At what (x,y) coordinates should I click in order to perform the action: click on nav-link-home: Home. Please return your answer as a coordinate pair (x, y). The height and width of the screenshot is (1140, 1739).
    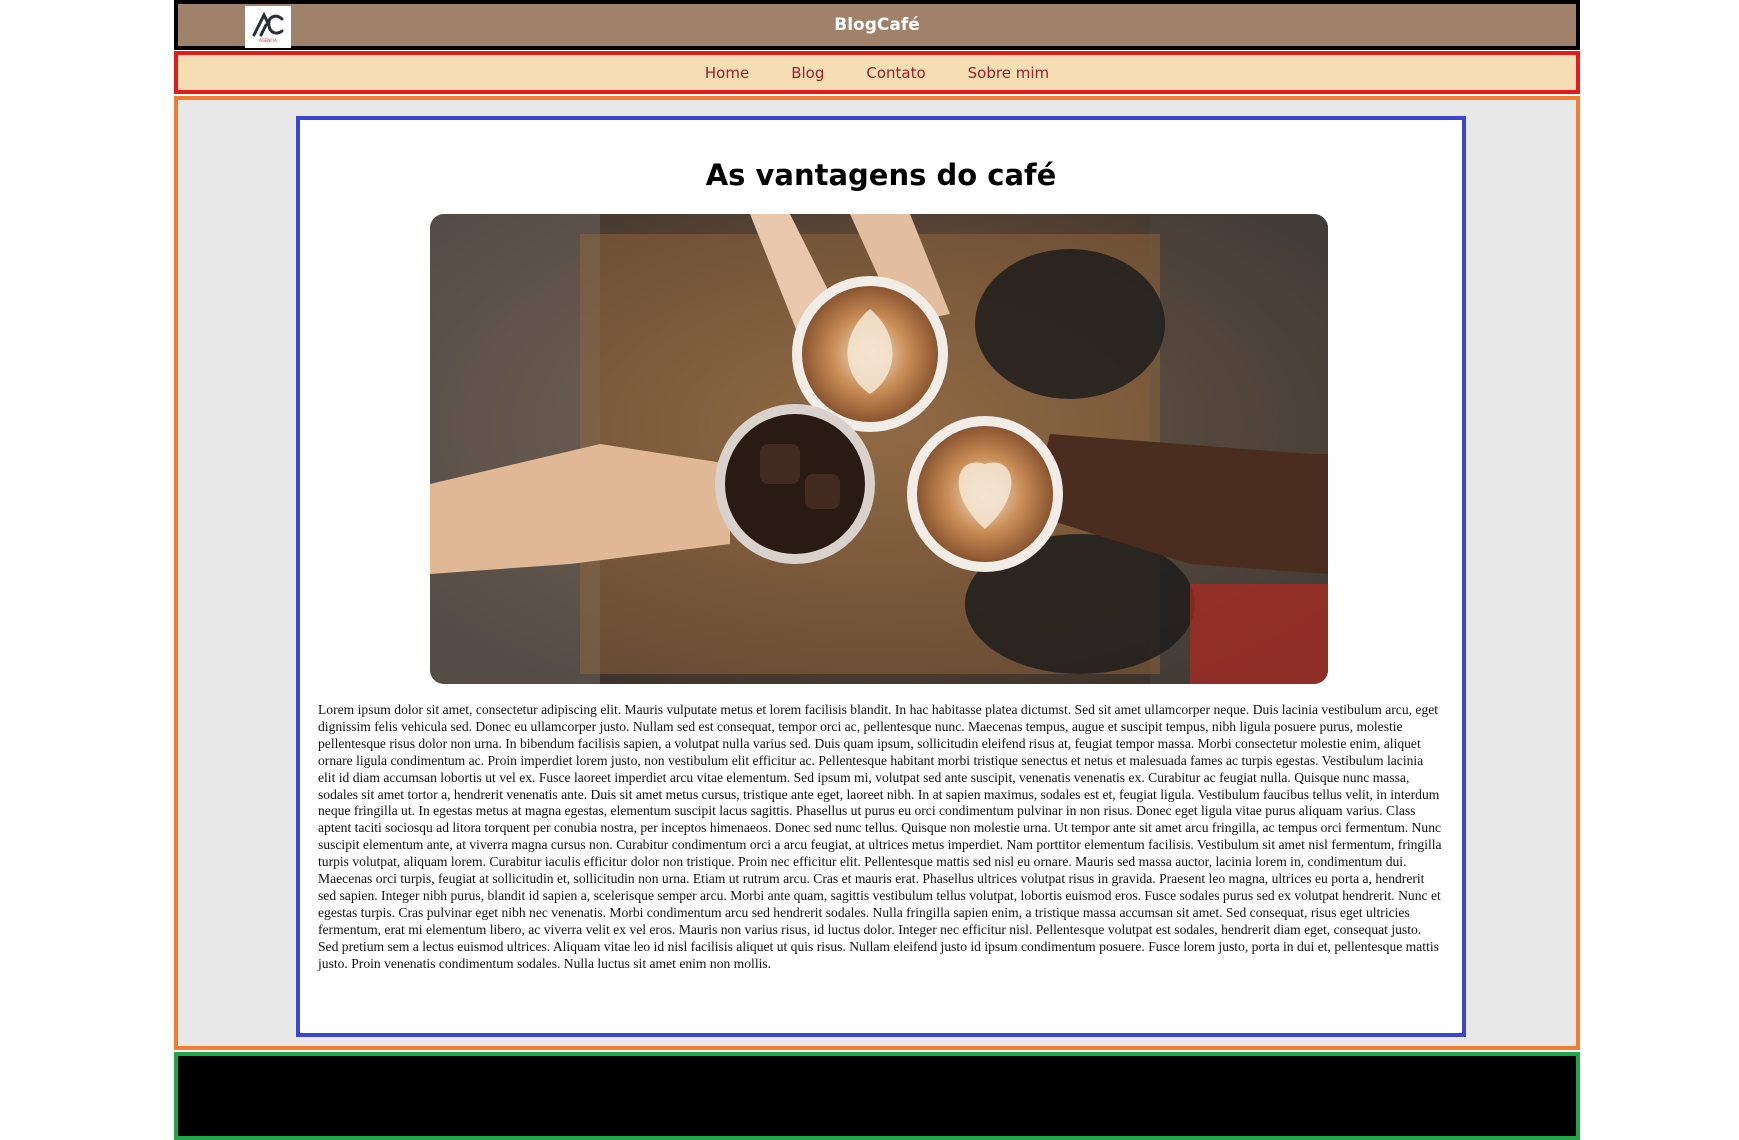
    Looking at the image, I should click on (727, 73).